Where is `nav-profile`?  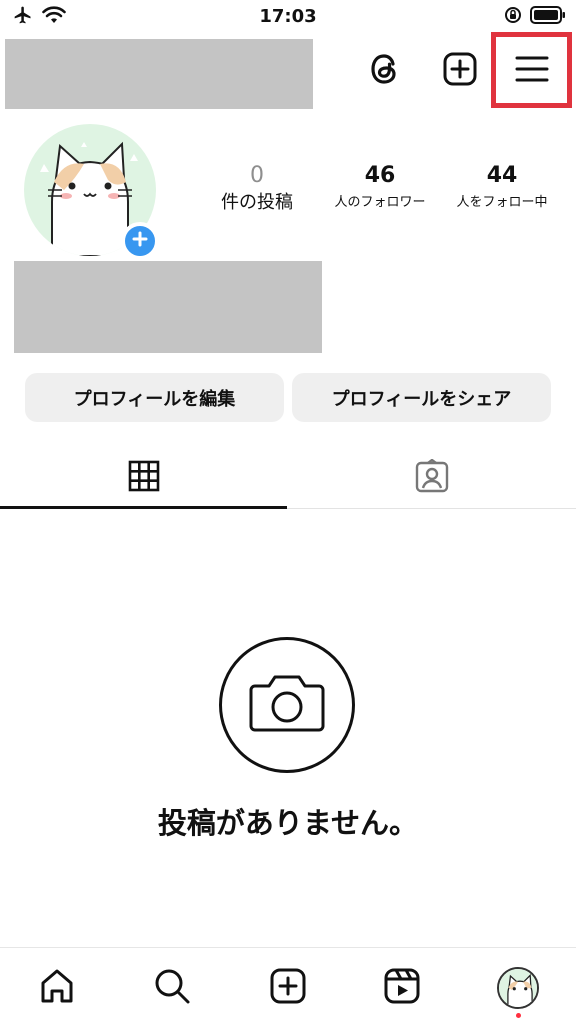 nav-profile is located at coordinates (518, 988).